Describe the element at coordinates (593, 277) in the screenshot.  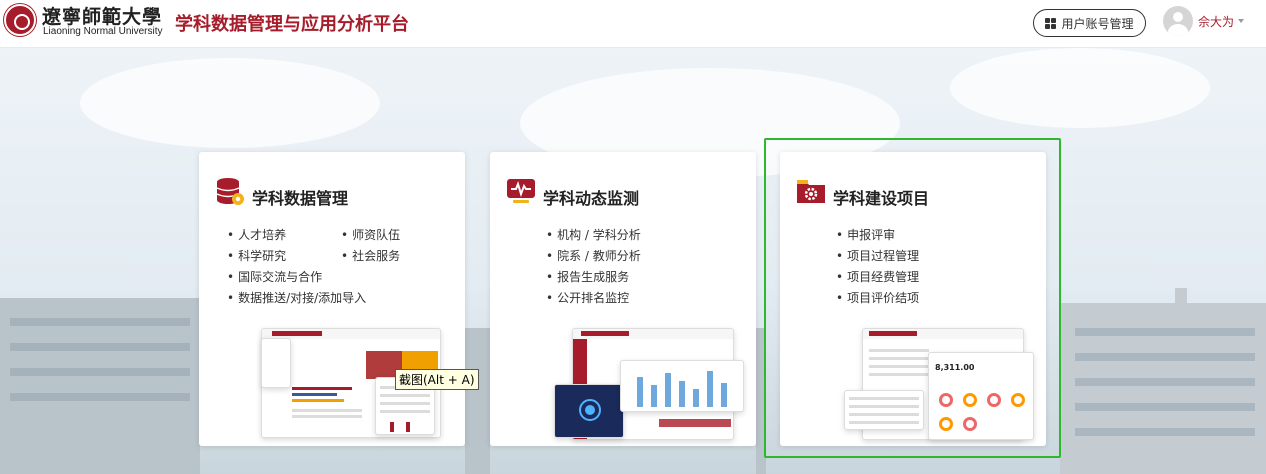
I see `list-item: 报告生成服务` at that location.